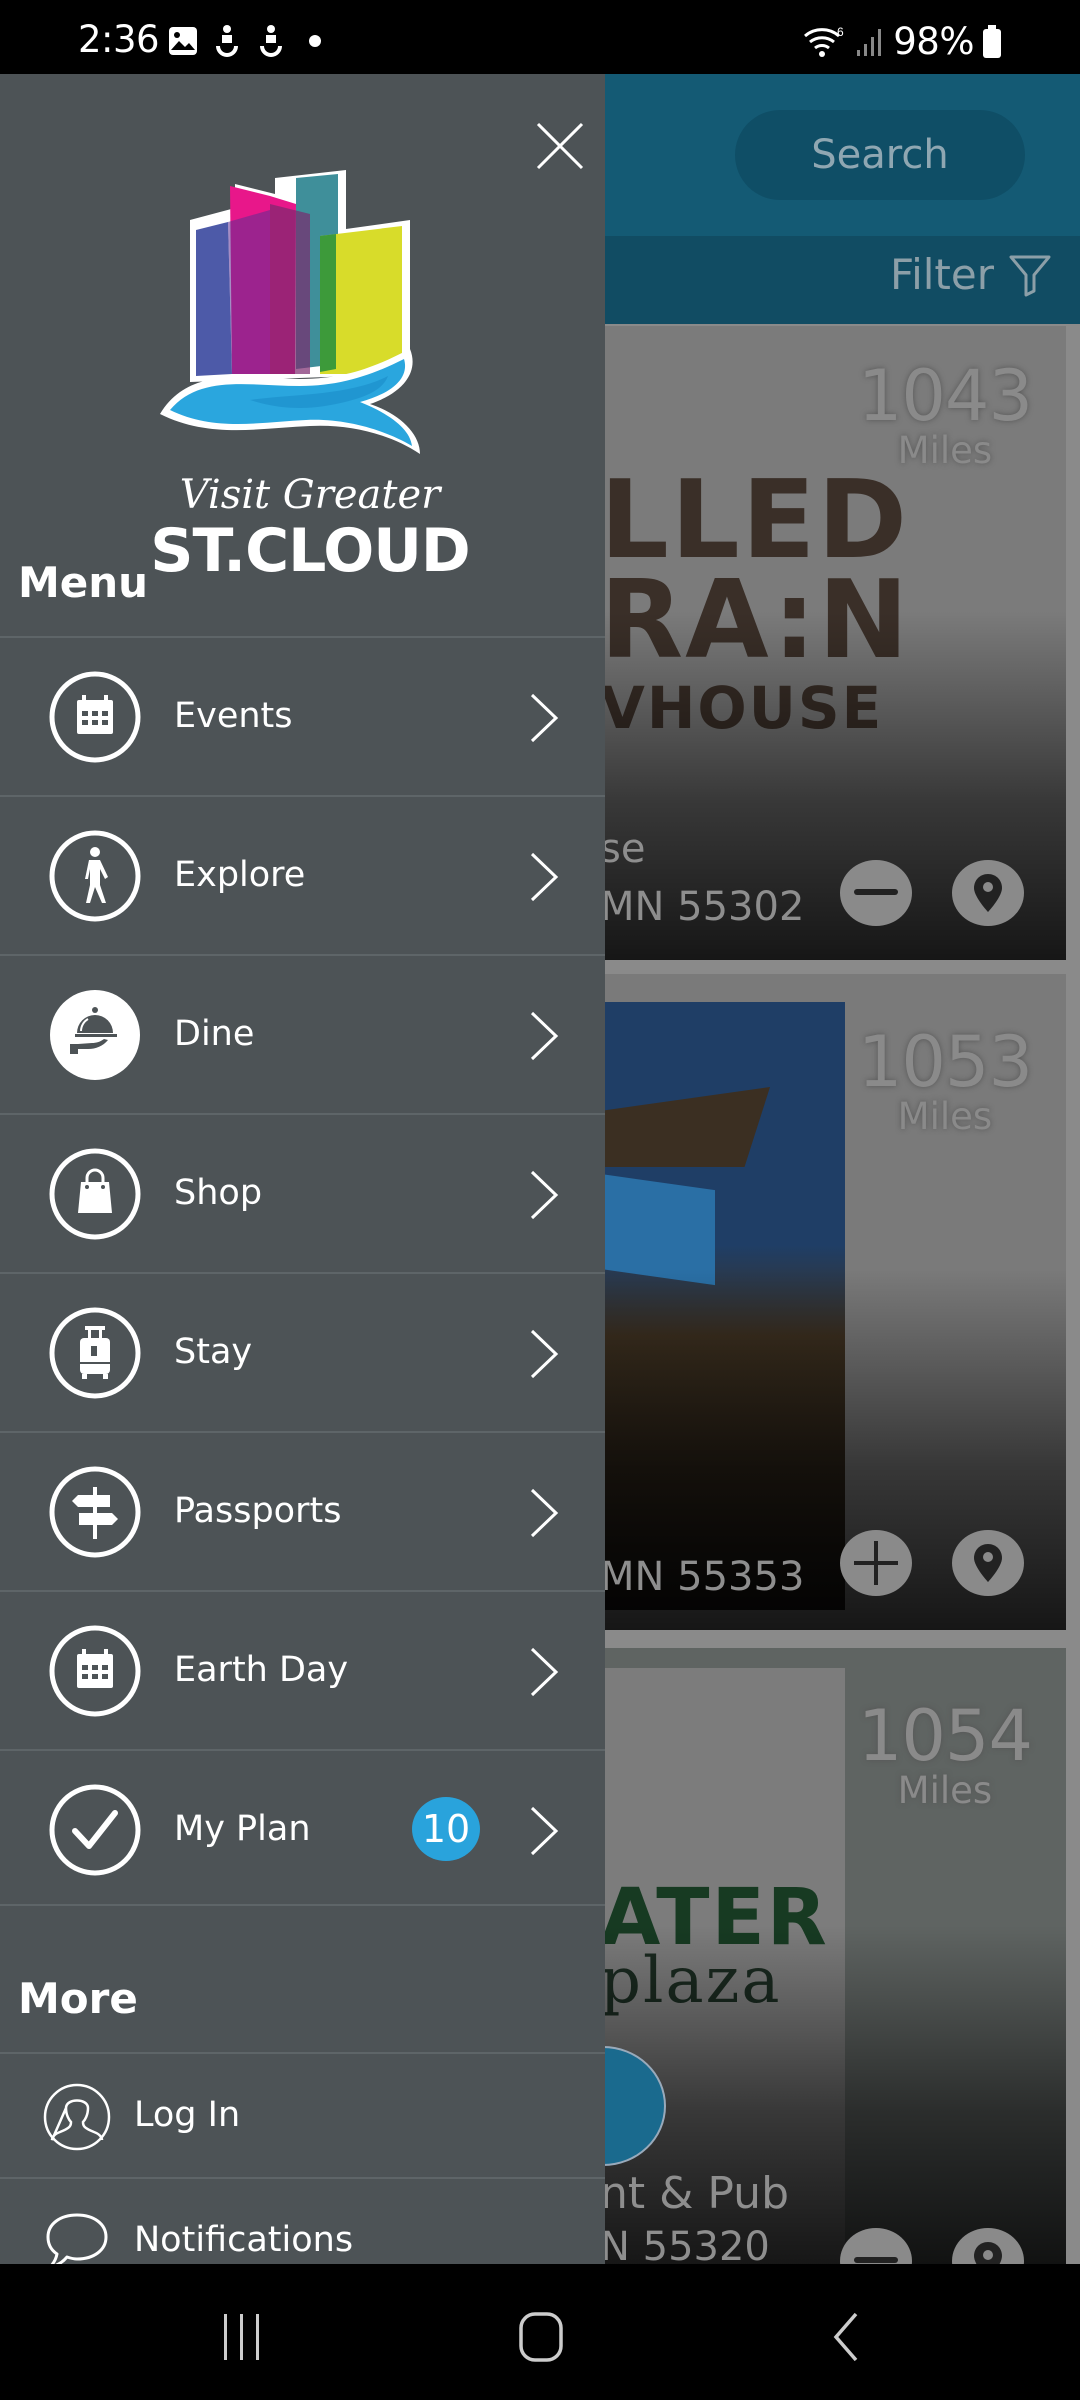 Image resolution: width=1080 pixels, height=2400 pixels. I want to click on menu-item-label: Dine, so click(214, 1034).